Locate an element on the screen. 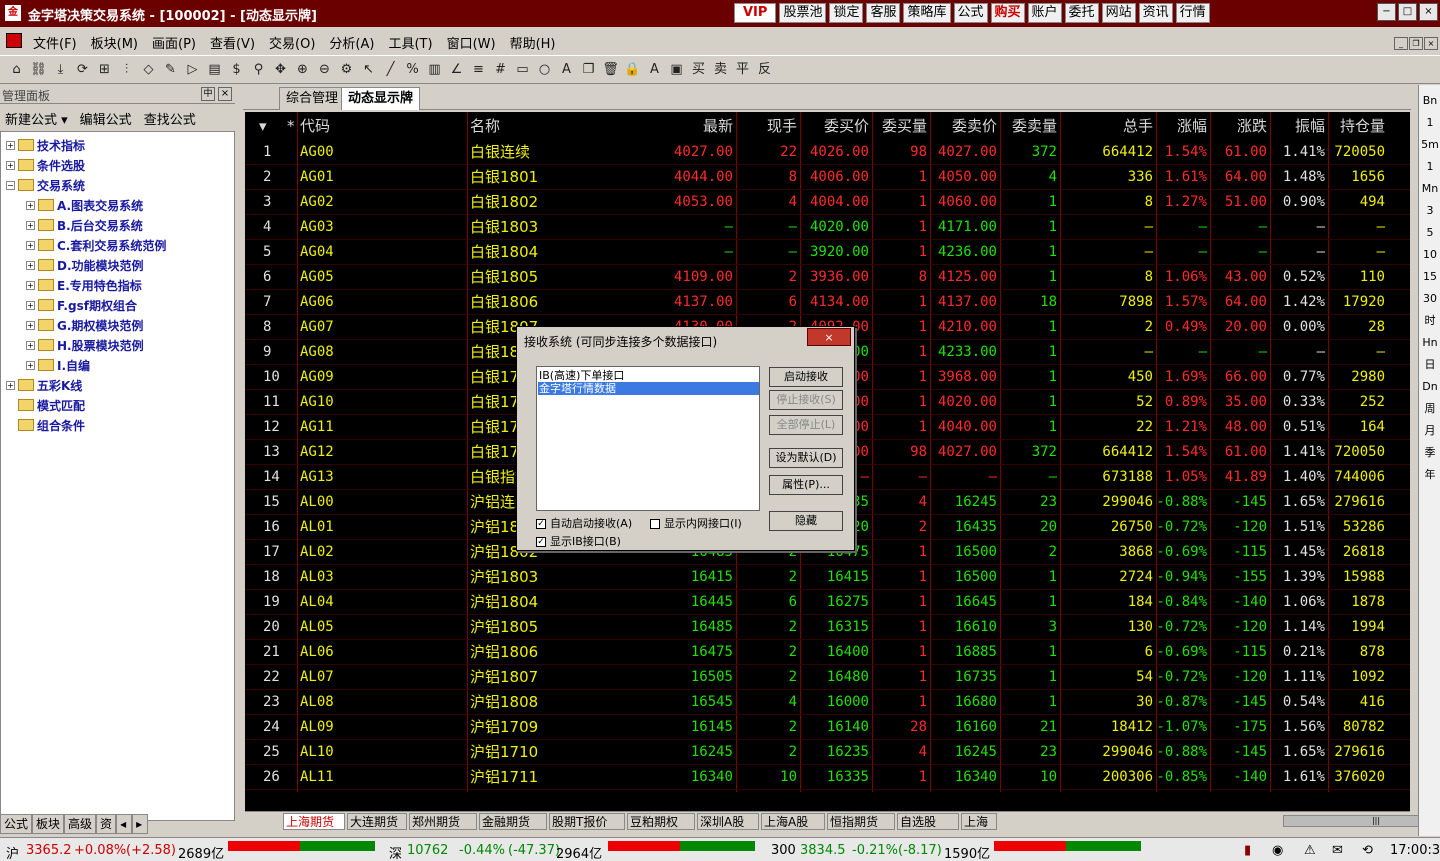 Image resolution: width=1440 pixels, height=861 pixels. ask-price: 16610 is located at coordinates (976, 627).